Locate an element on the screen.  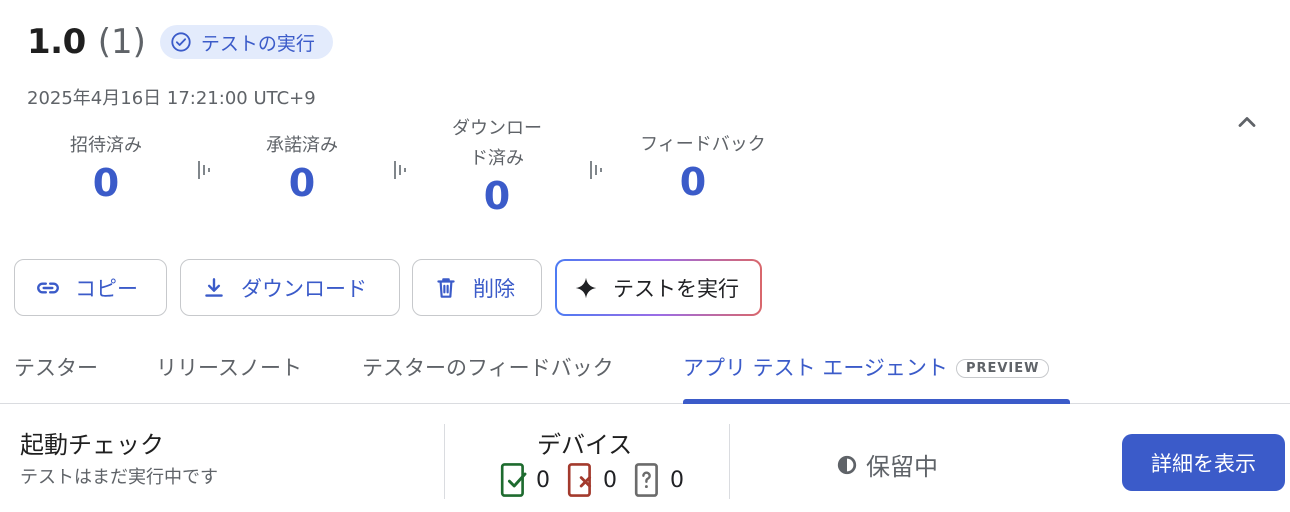
tab-divider is located at coordinates (645, 403).